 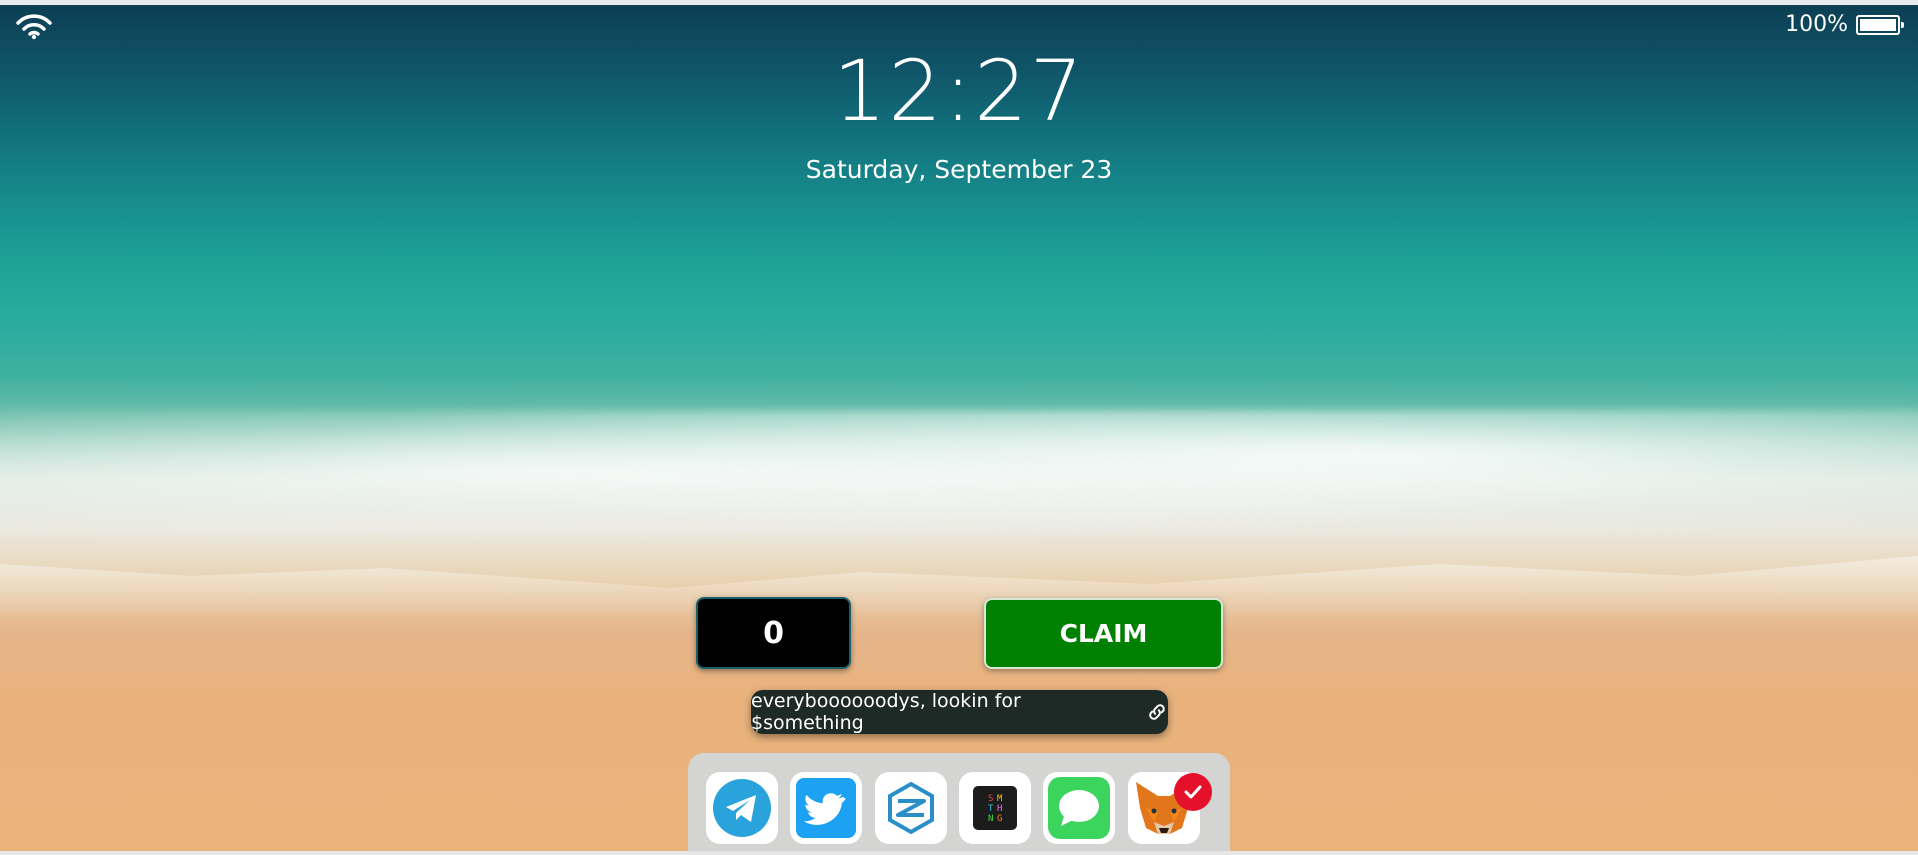 I want to click on svg-text: T, so click(x=991, y=809).